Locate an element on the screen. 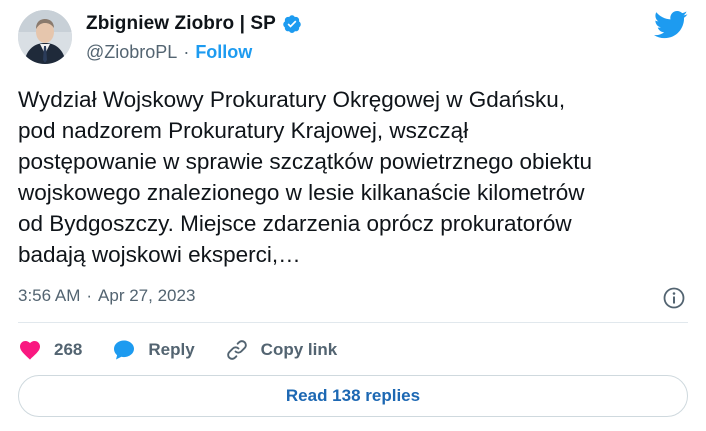  timestamp-row: 3:56 AM · Apr 27, 2023 is located at coordinates (106, 296).